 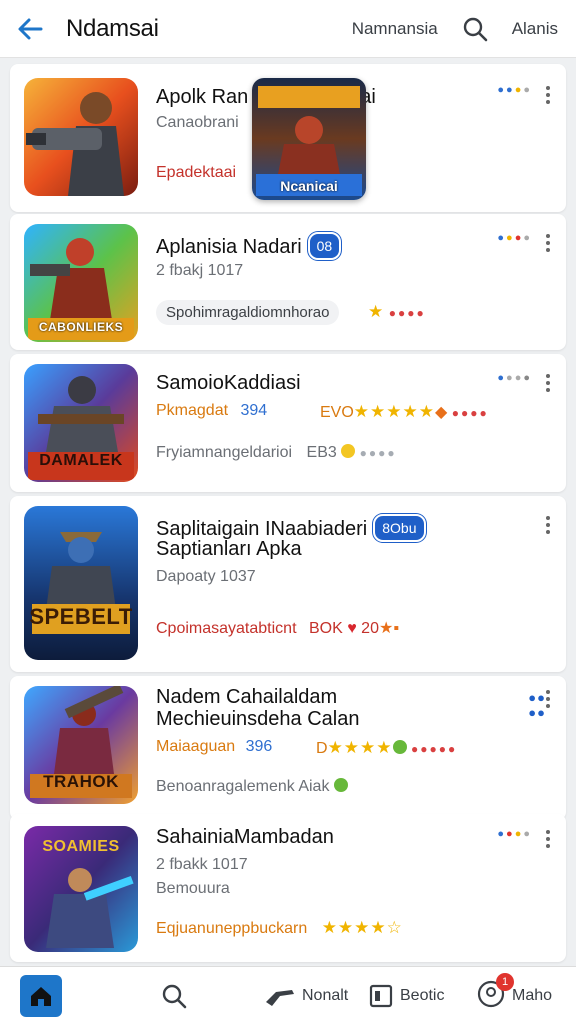 I want to click on app-stat: Eqjuanuneppbuckarn ★★★★☆, so click(x=279, y=927).